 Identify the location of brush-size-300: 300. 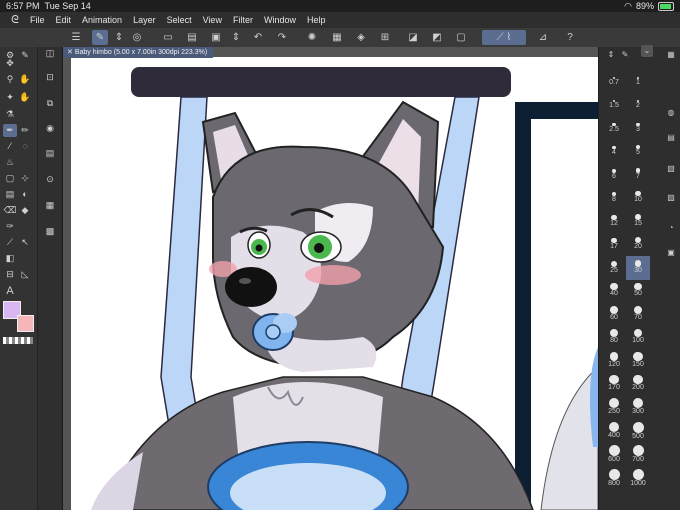
(638, 409).